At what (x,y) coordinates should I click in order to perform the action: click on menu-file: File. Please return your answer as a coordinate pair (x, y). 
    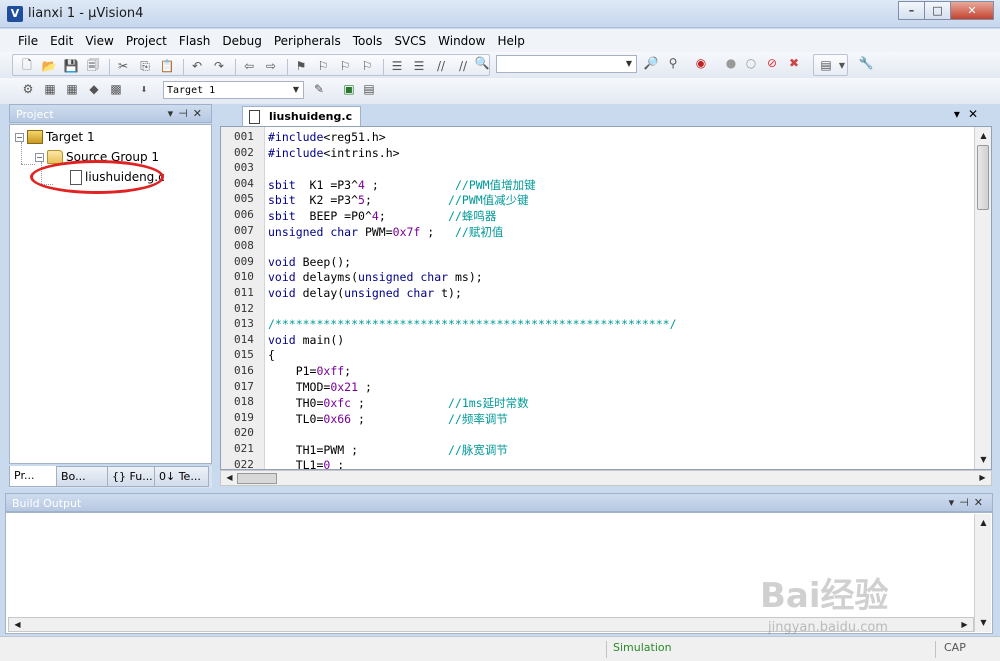
    Looking at the image, I should click on (28, 40).